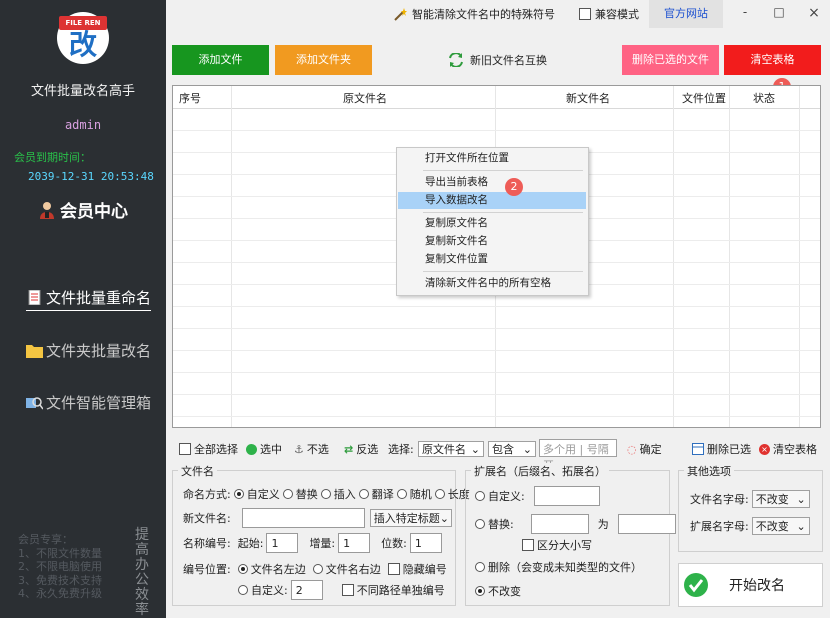 This screenshot has width=830, height=618. What do you see at coordinates (406, 518) in the screenshot?
I see `insert-title-value: 插入特定标题` at bounding box center [406, 518].